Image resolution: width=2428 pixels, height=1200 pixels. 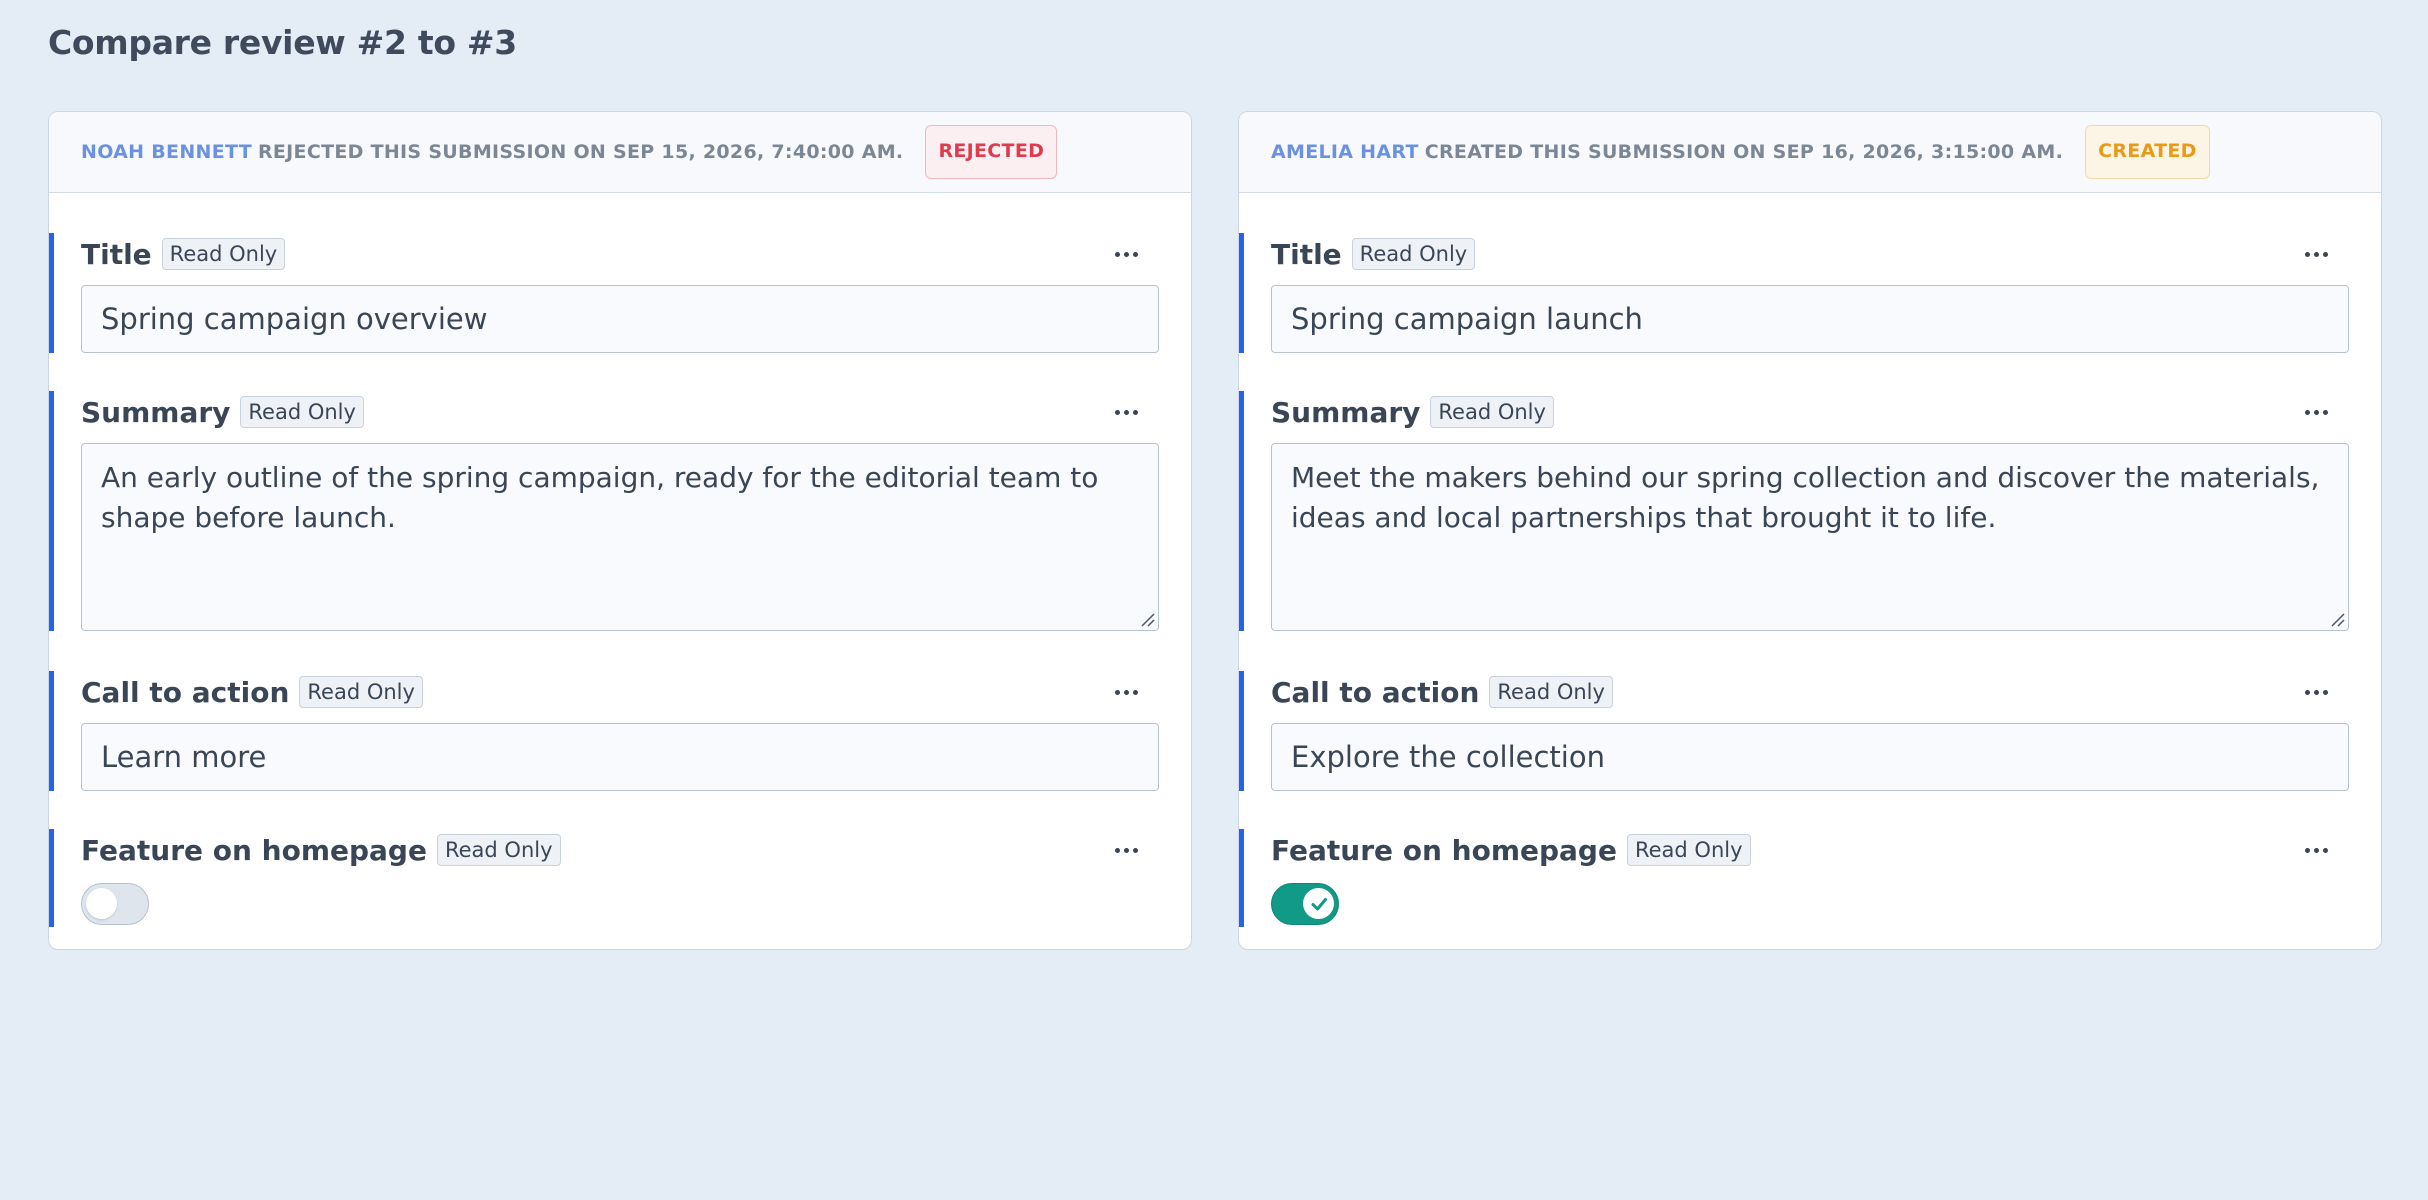 What do you see at coordinates (282, 42) in the screenshot?
I see `page-title: Compare review #2 to #3` at bounding box center [282, 42].